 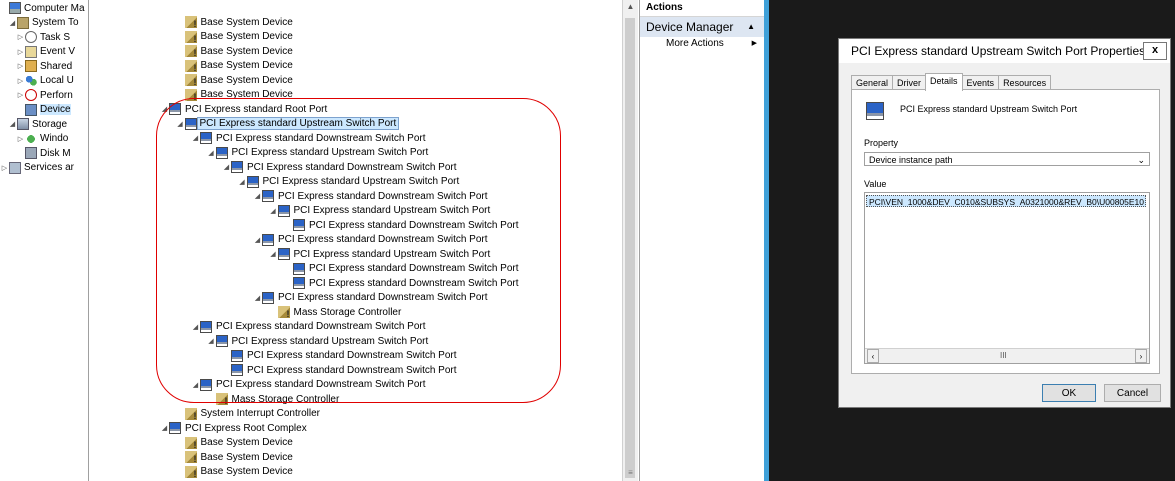 I want to click on more-actions-item: More Actions ▶, so click(x=702, y=44).